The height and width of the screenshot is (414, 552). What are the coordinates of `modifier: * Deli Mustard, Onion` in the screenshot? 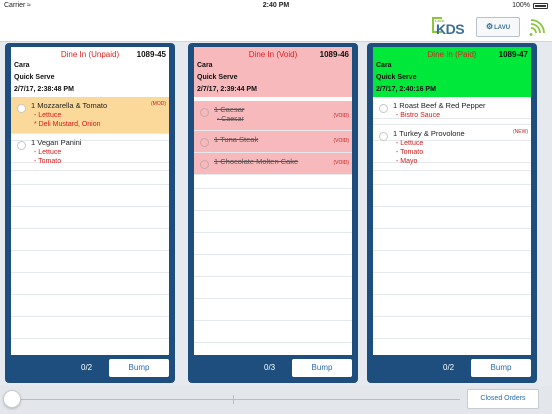 It's located at (67, 124).